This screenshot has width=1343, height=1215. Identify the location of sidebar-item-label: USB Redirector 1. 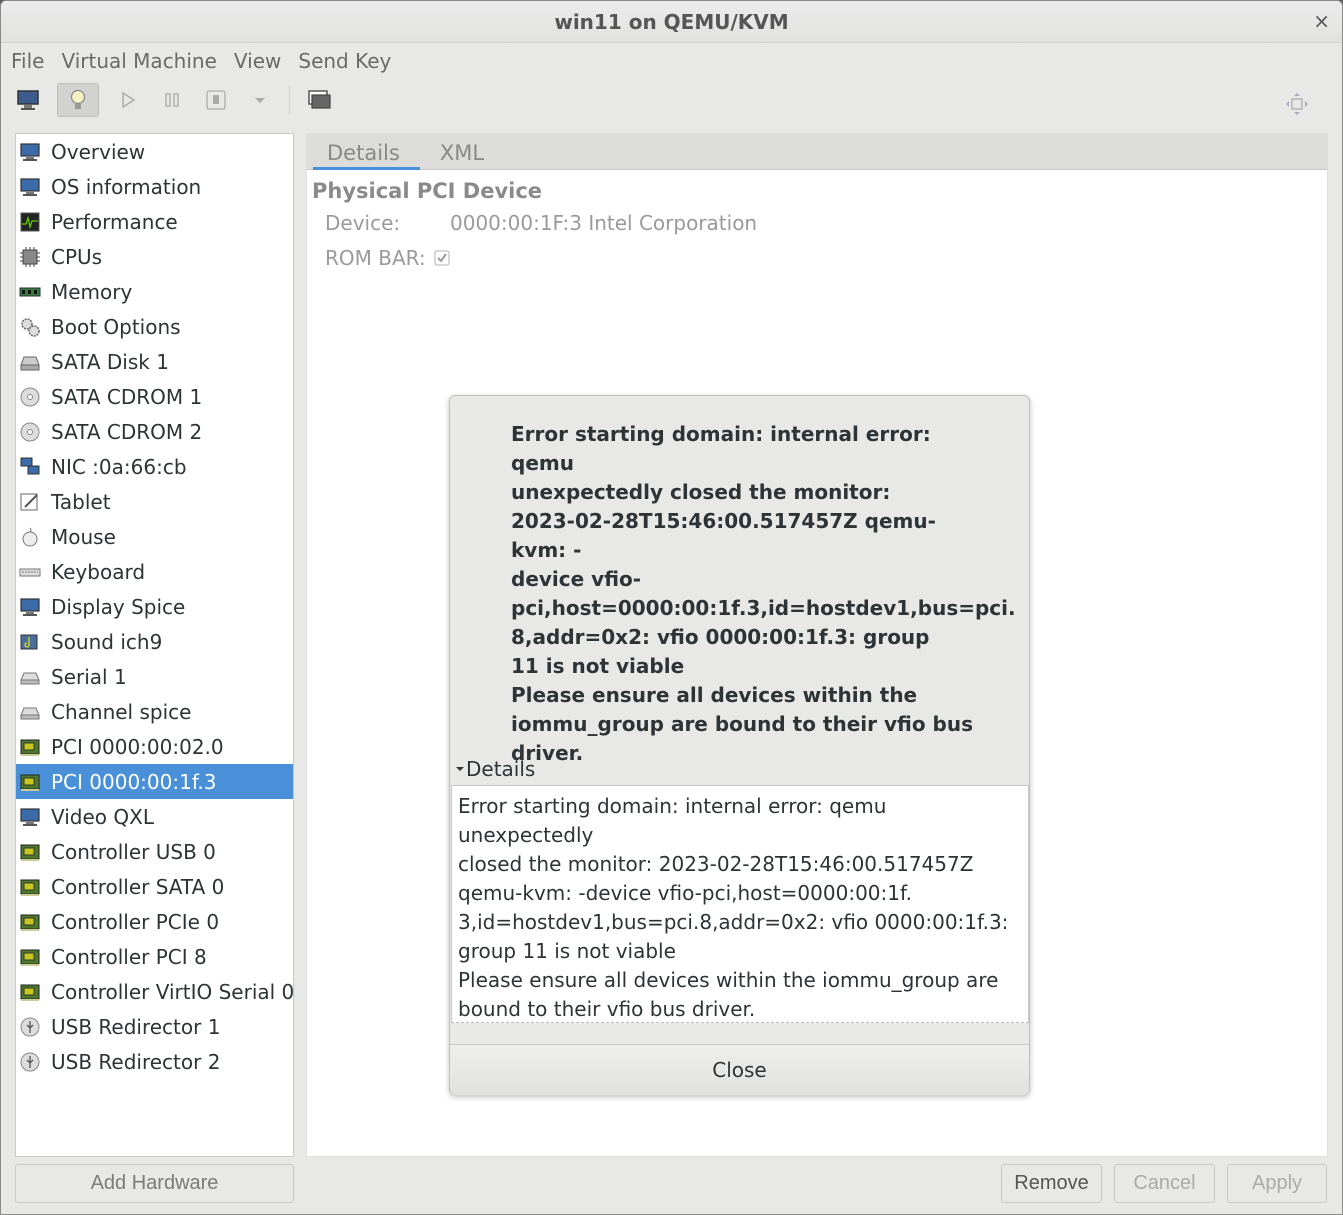
(136, 1026).